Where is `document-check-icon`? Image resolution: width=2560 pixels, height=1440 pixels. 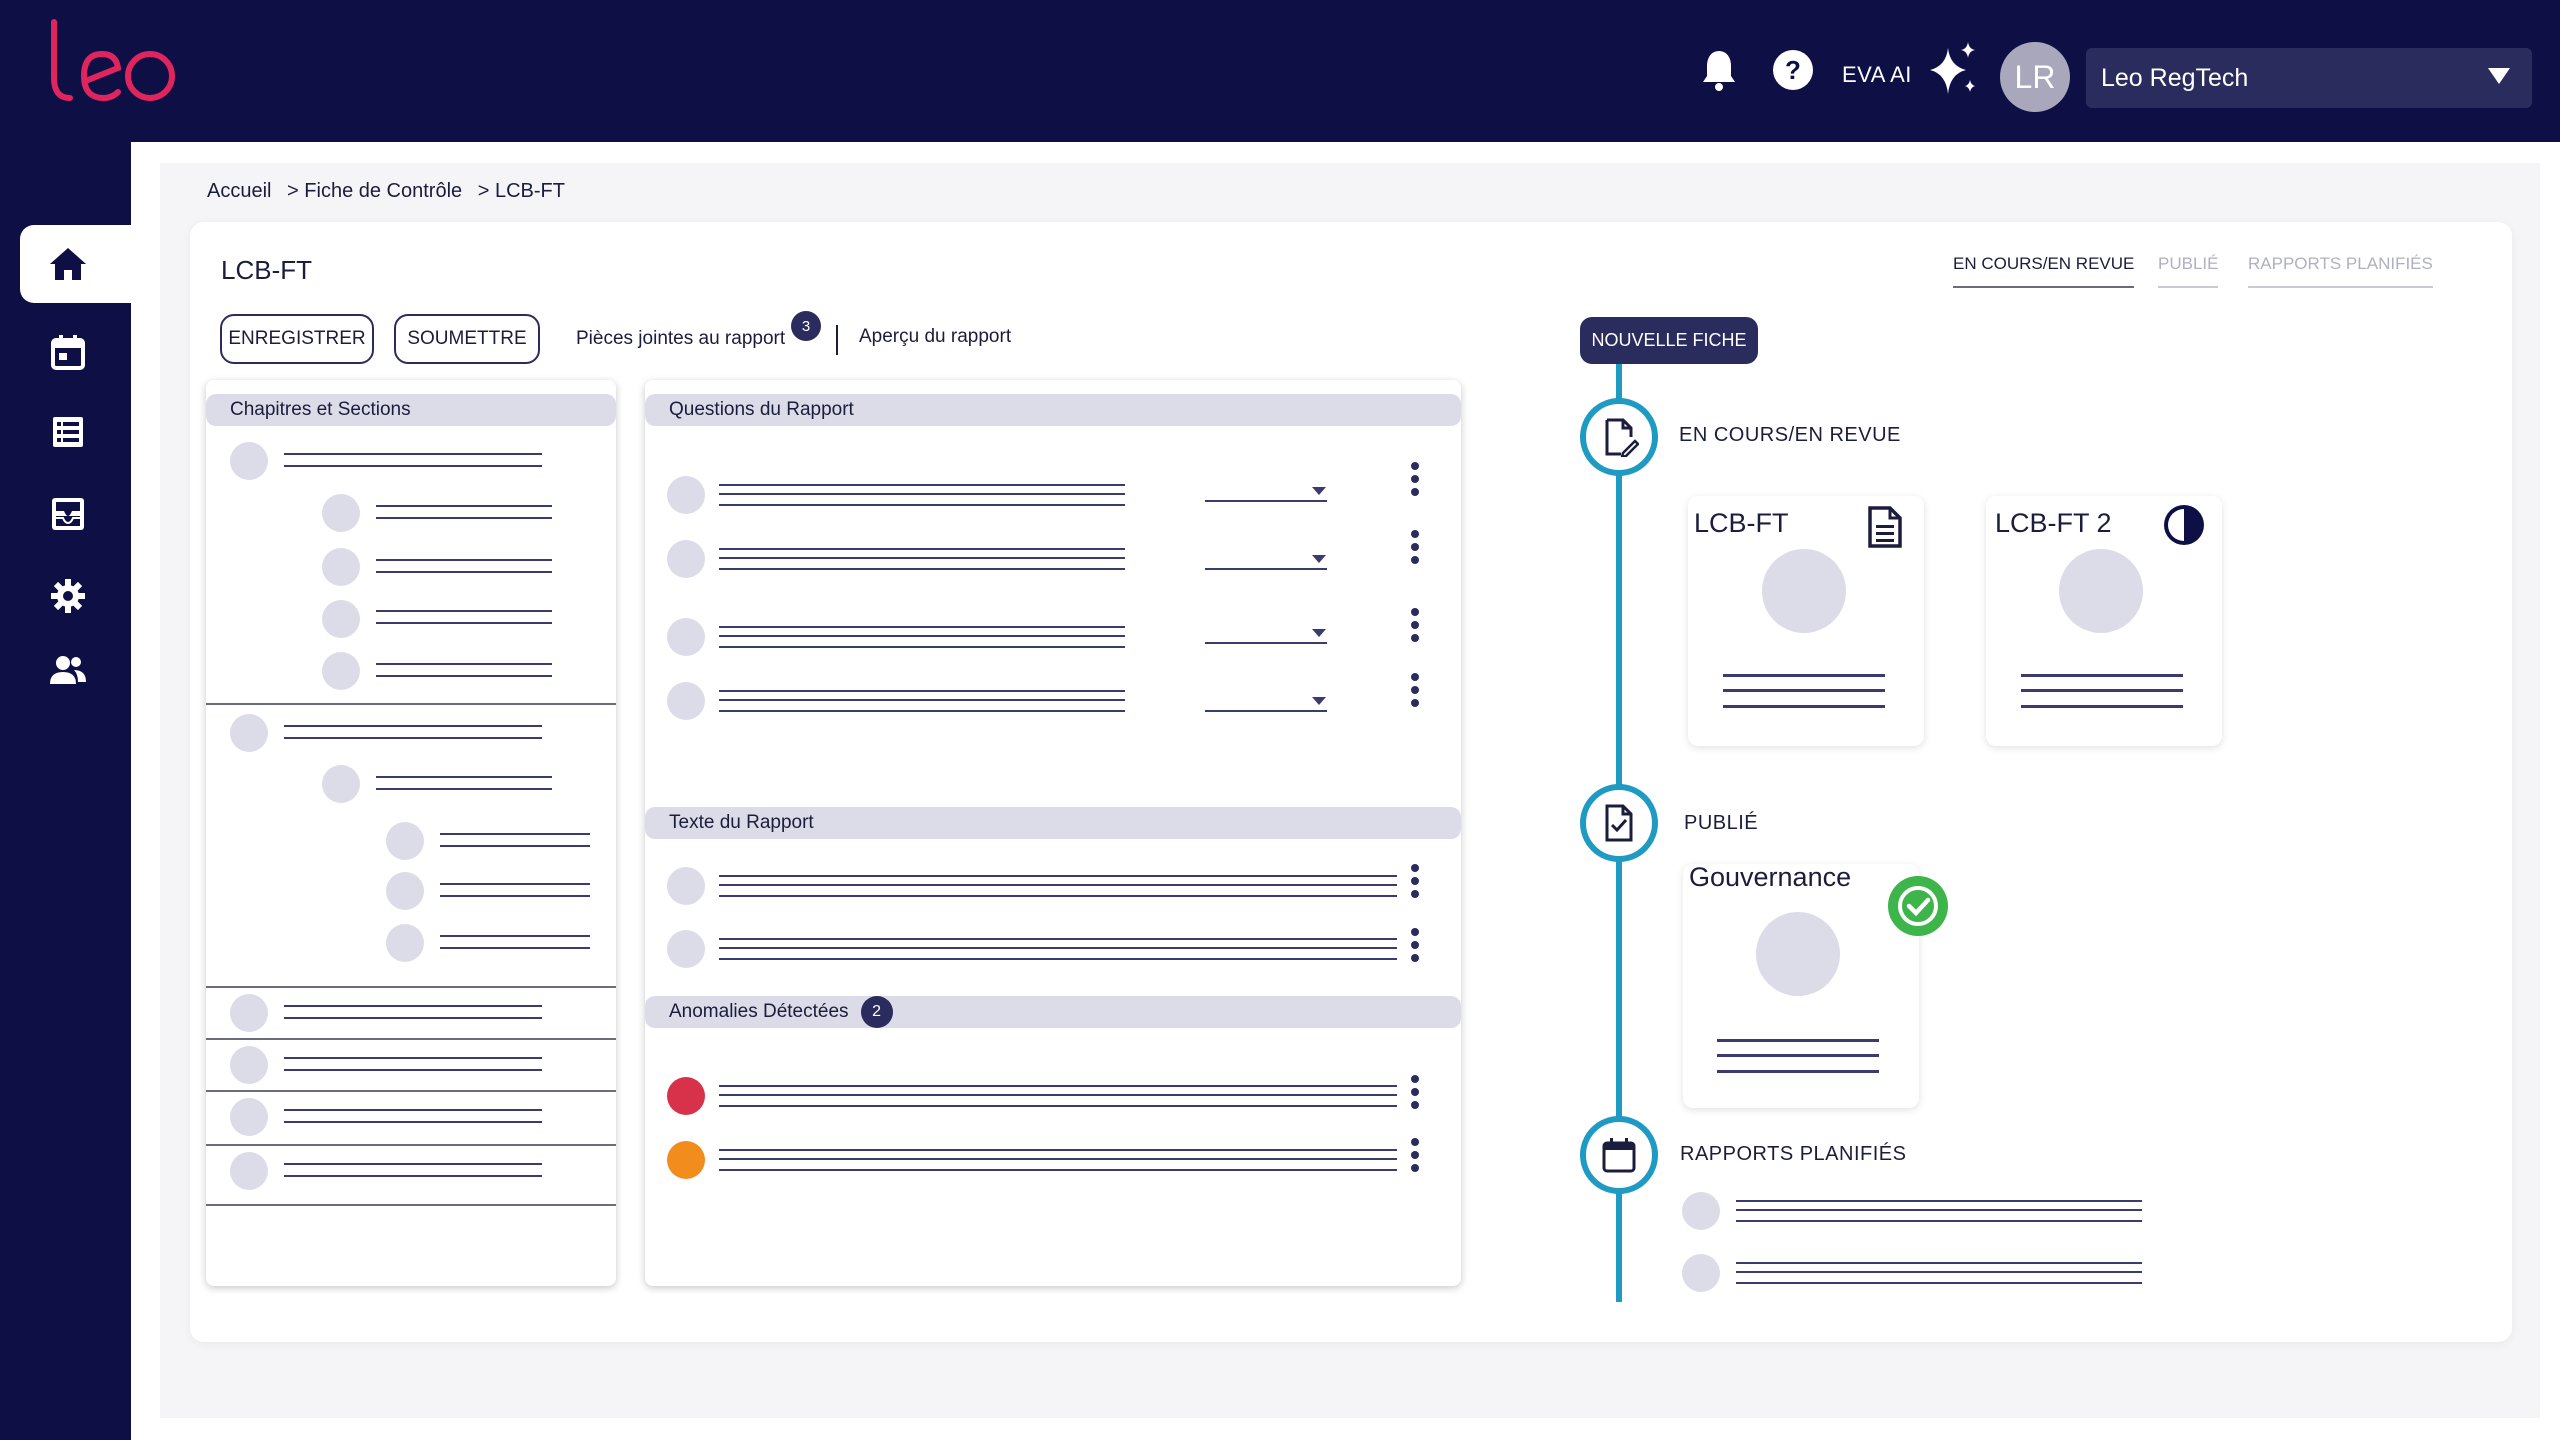
document-check-icon is located at coordinates (1619, 823).